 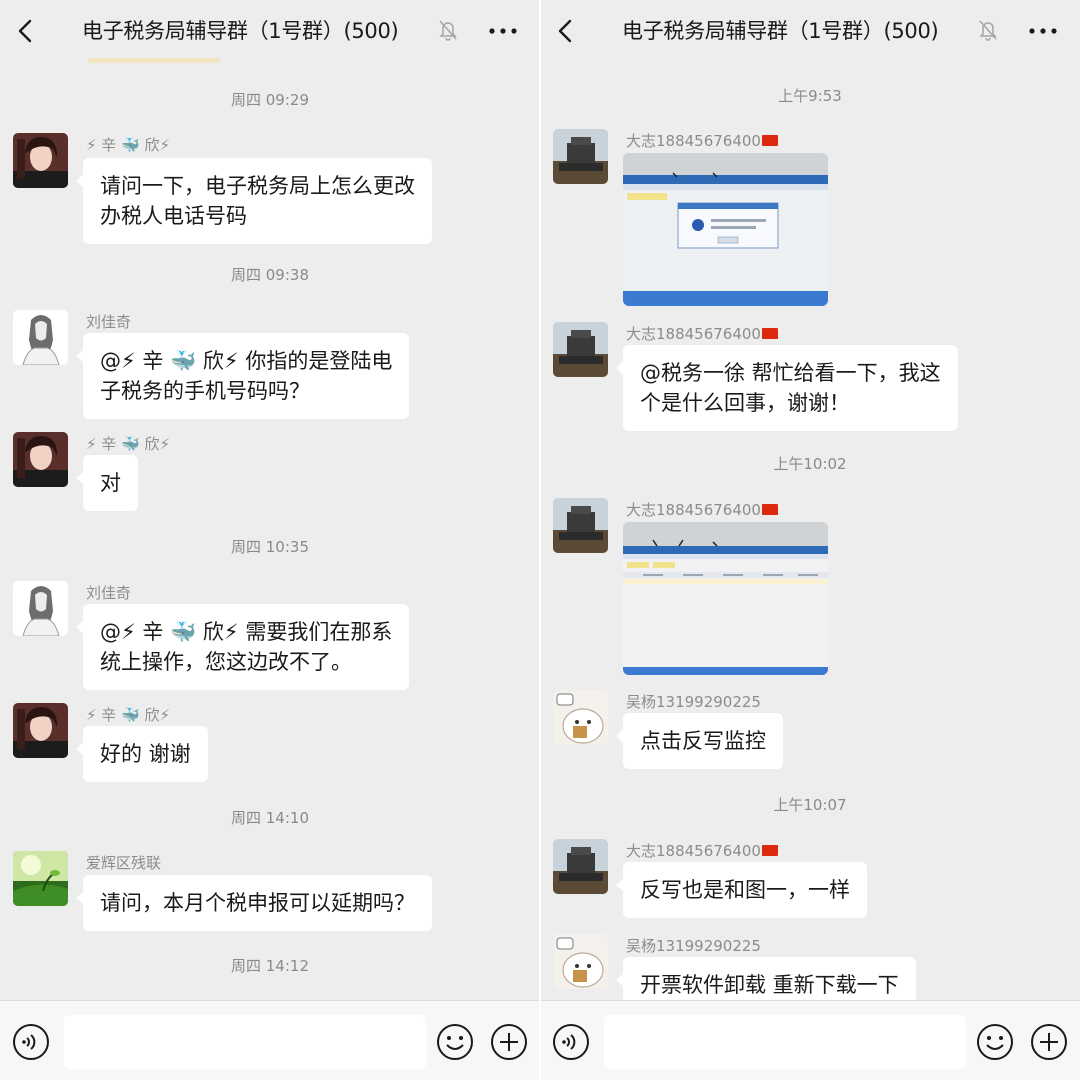 I want to click on message-line: 好的 谢谢, so click(x=145, y=754).